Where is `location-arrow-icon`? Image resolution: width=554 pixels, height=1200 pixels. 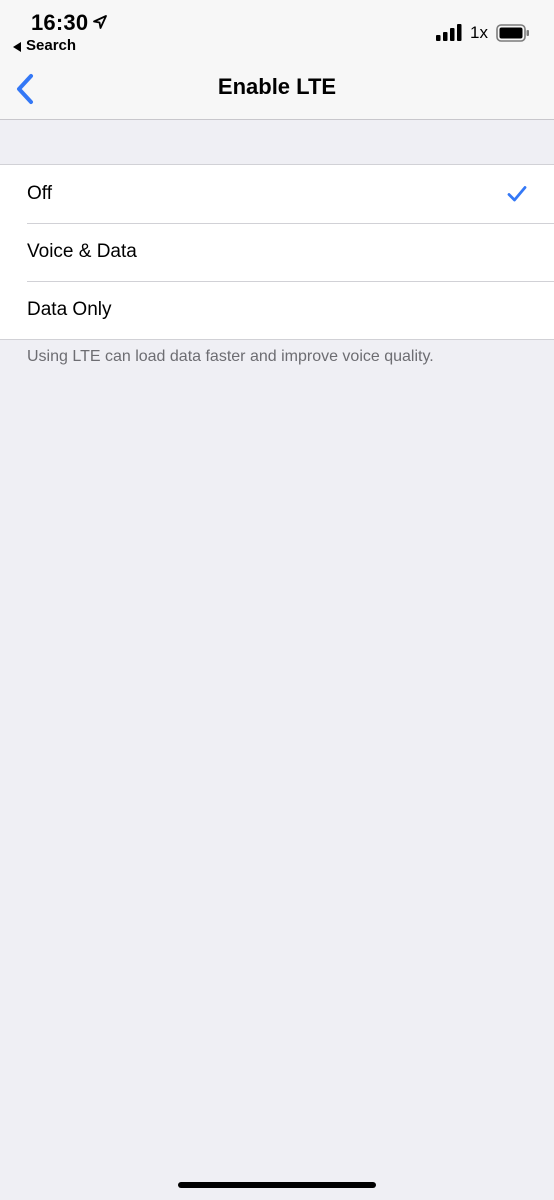 location-arrow-icon is located at coordinates (100, 22).